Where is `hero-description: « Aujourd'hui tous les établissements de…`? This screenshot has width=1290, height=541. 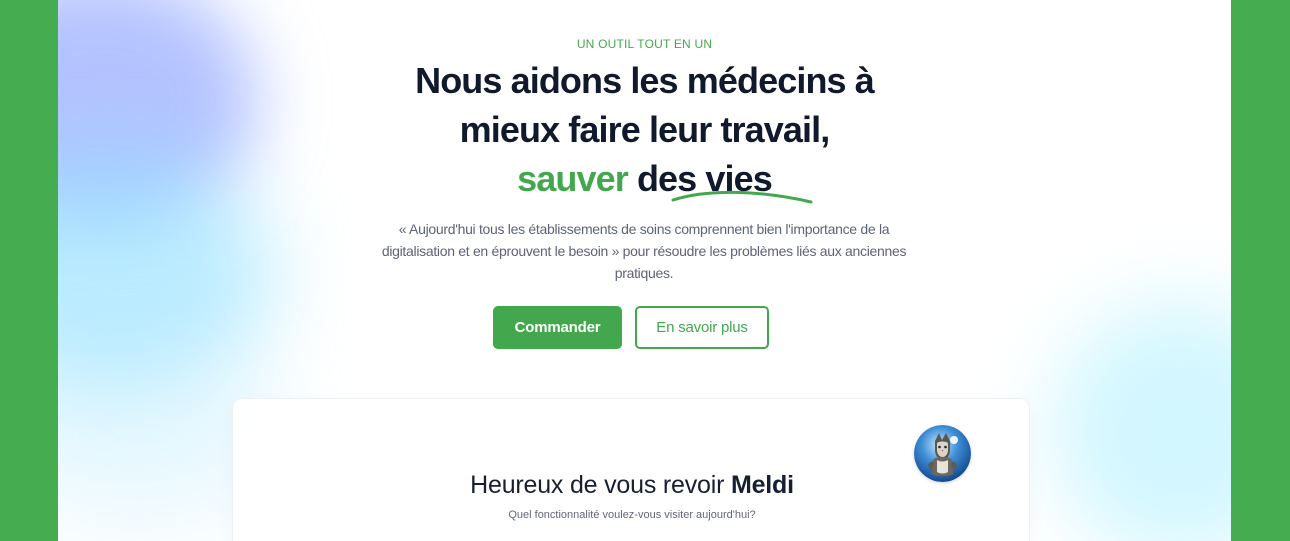 hero-description: « Aujourd'hui tous les établissements de… is located at coordinates (644, 251).